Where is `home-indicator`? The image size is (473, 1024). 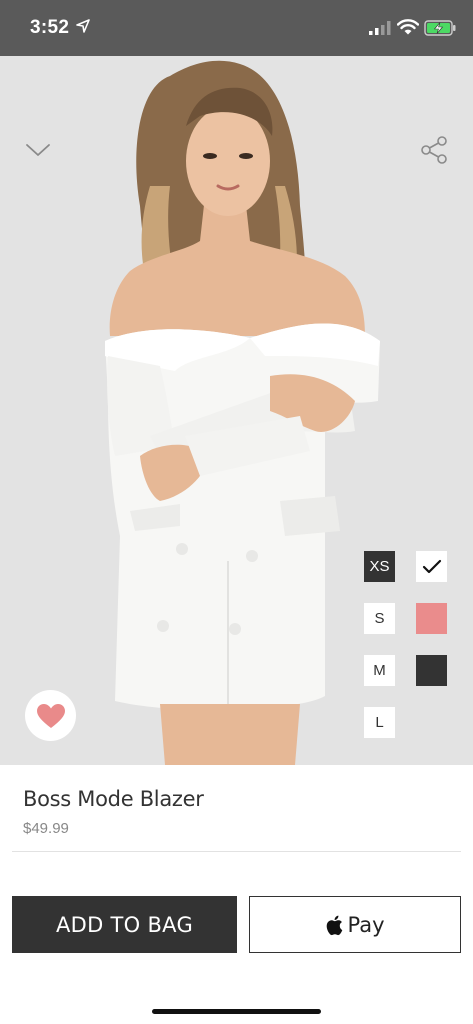
home-indicator is located at coordinates (236, 1011).